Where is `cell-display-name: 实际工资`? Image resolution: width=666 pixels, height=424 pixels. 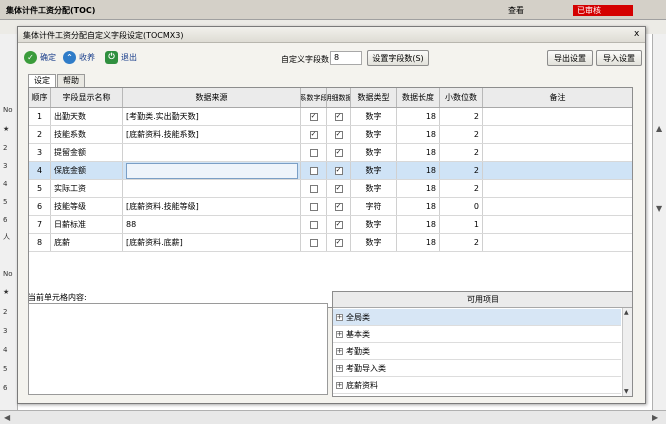
cell-display-name: 实际工资 is located at coordinates (87, 188).